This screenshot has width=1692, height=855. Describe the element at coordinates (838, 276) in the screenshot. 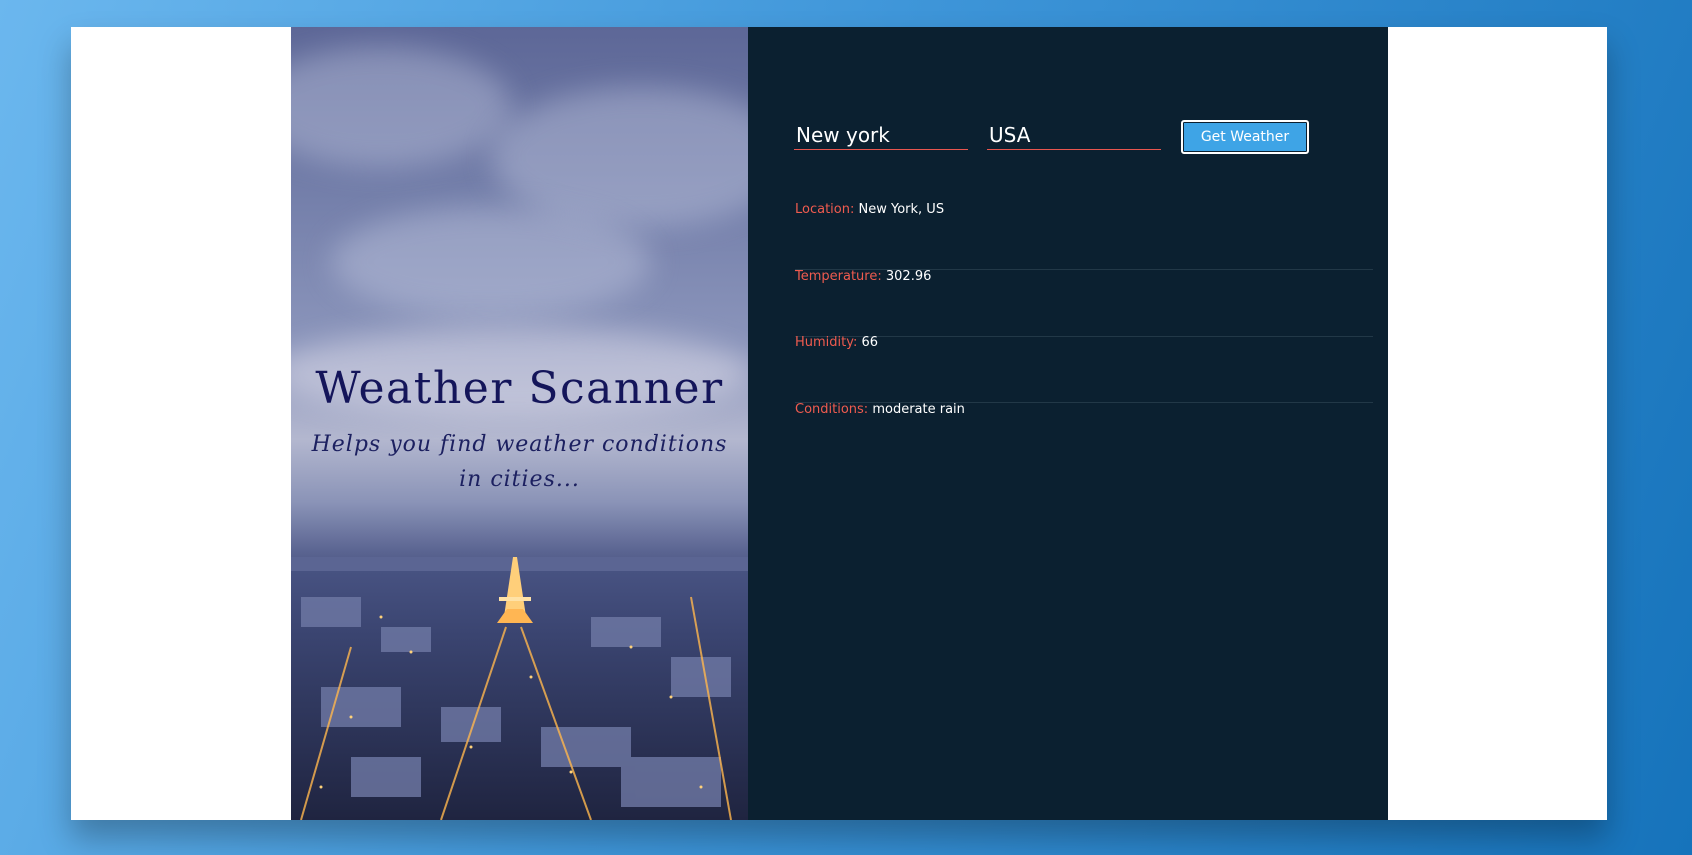

I see `result-label: Temperature:` at that location.